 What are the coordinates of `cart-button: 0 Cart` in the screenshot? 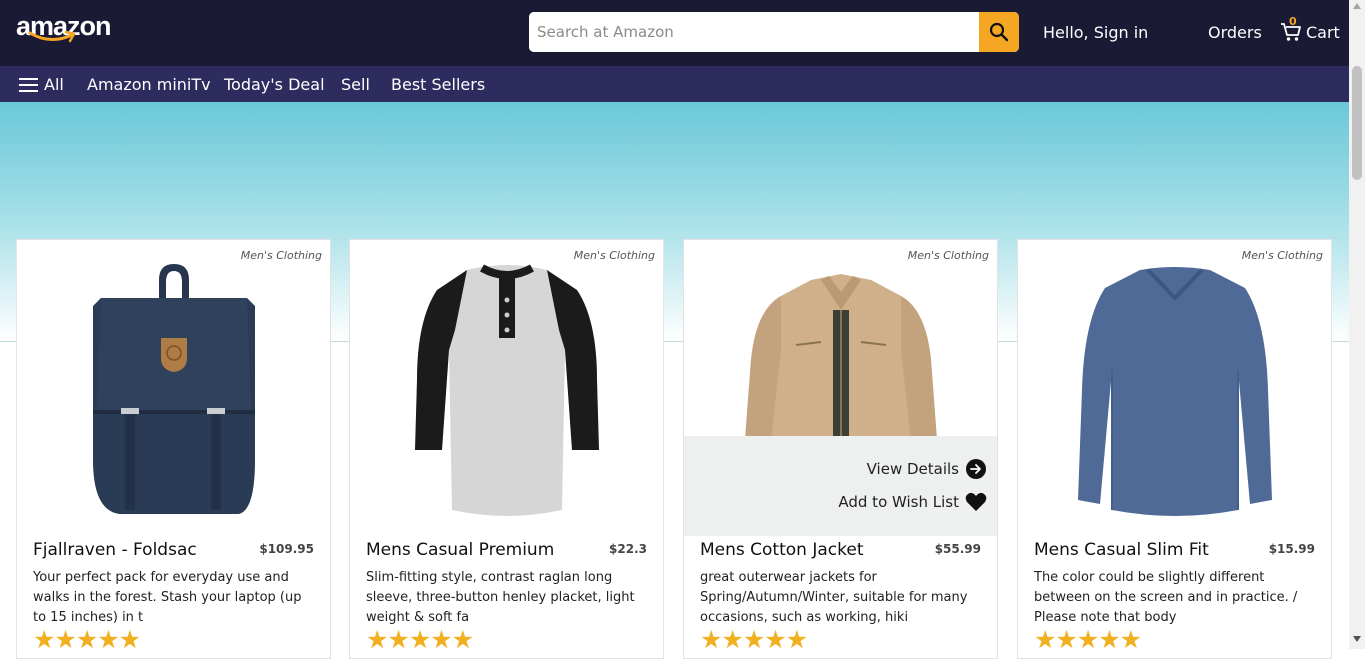 It's located at (1310, 30).